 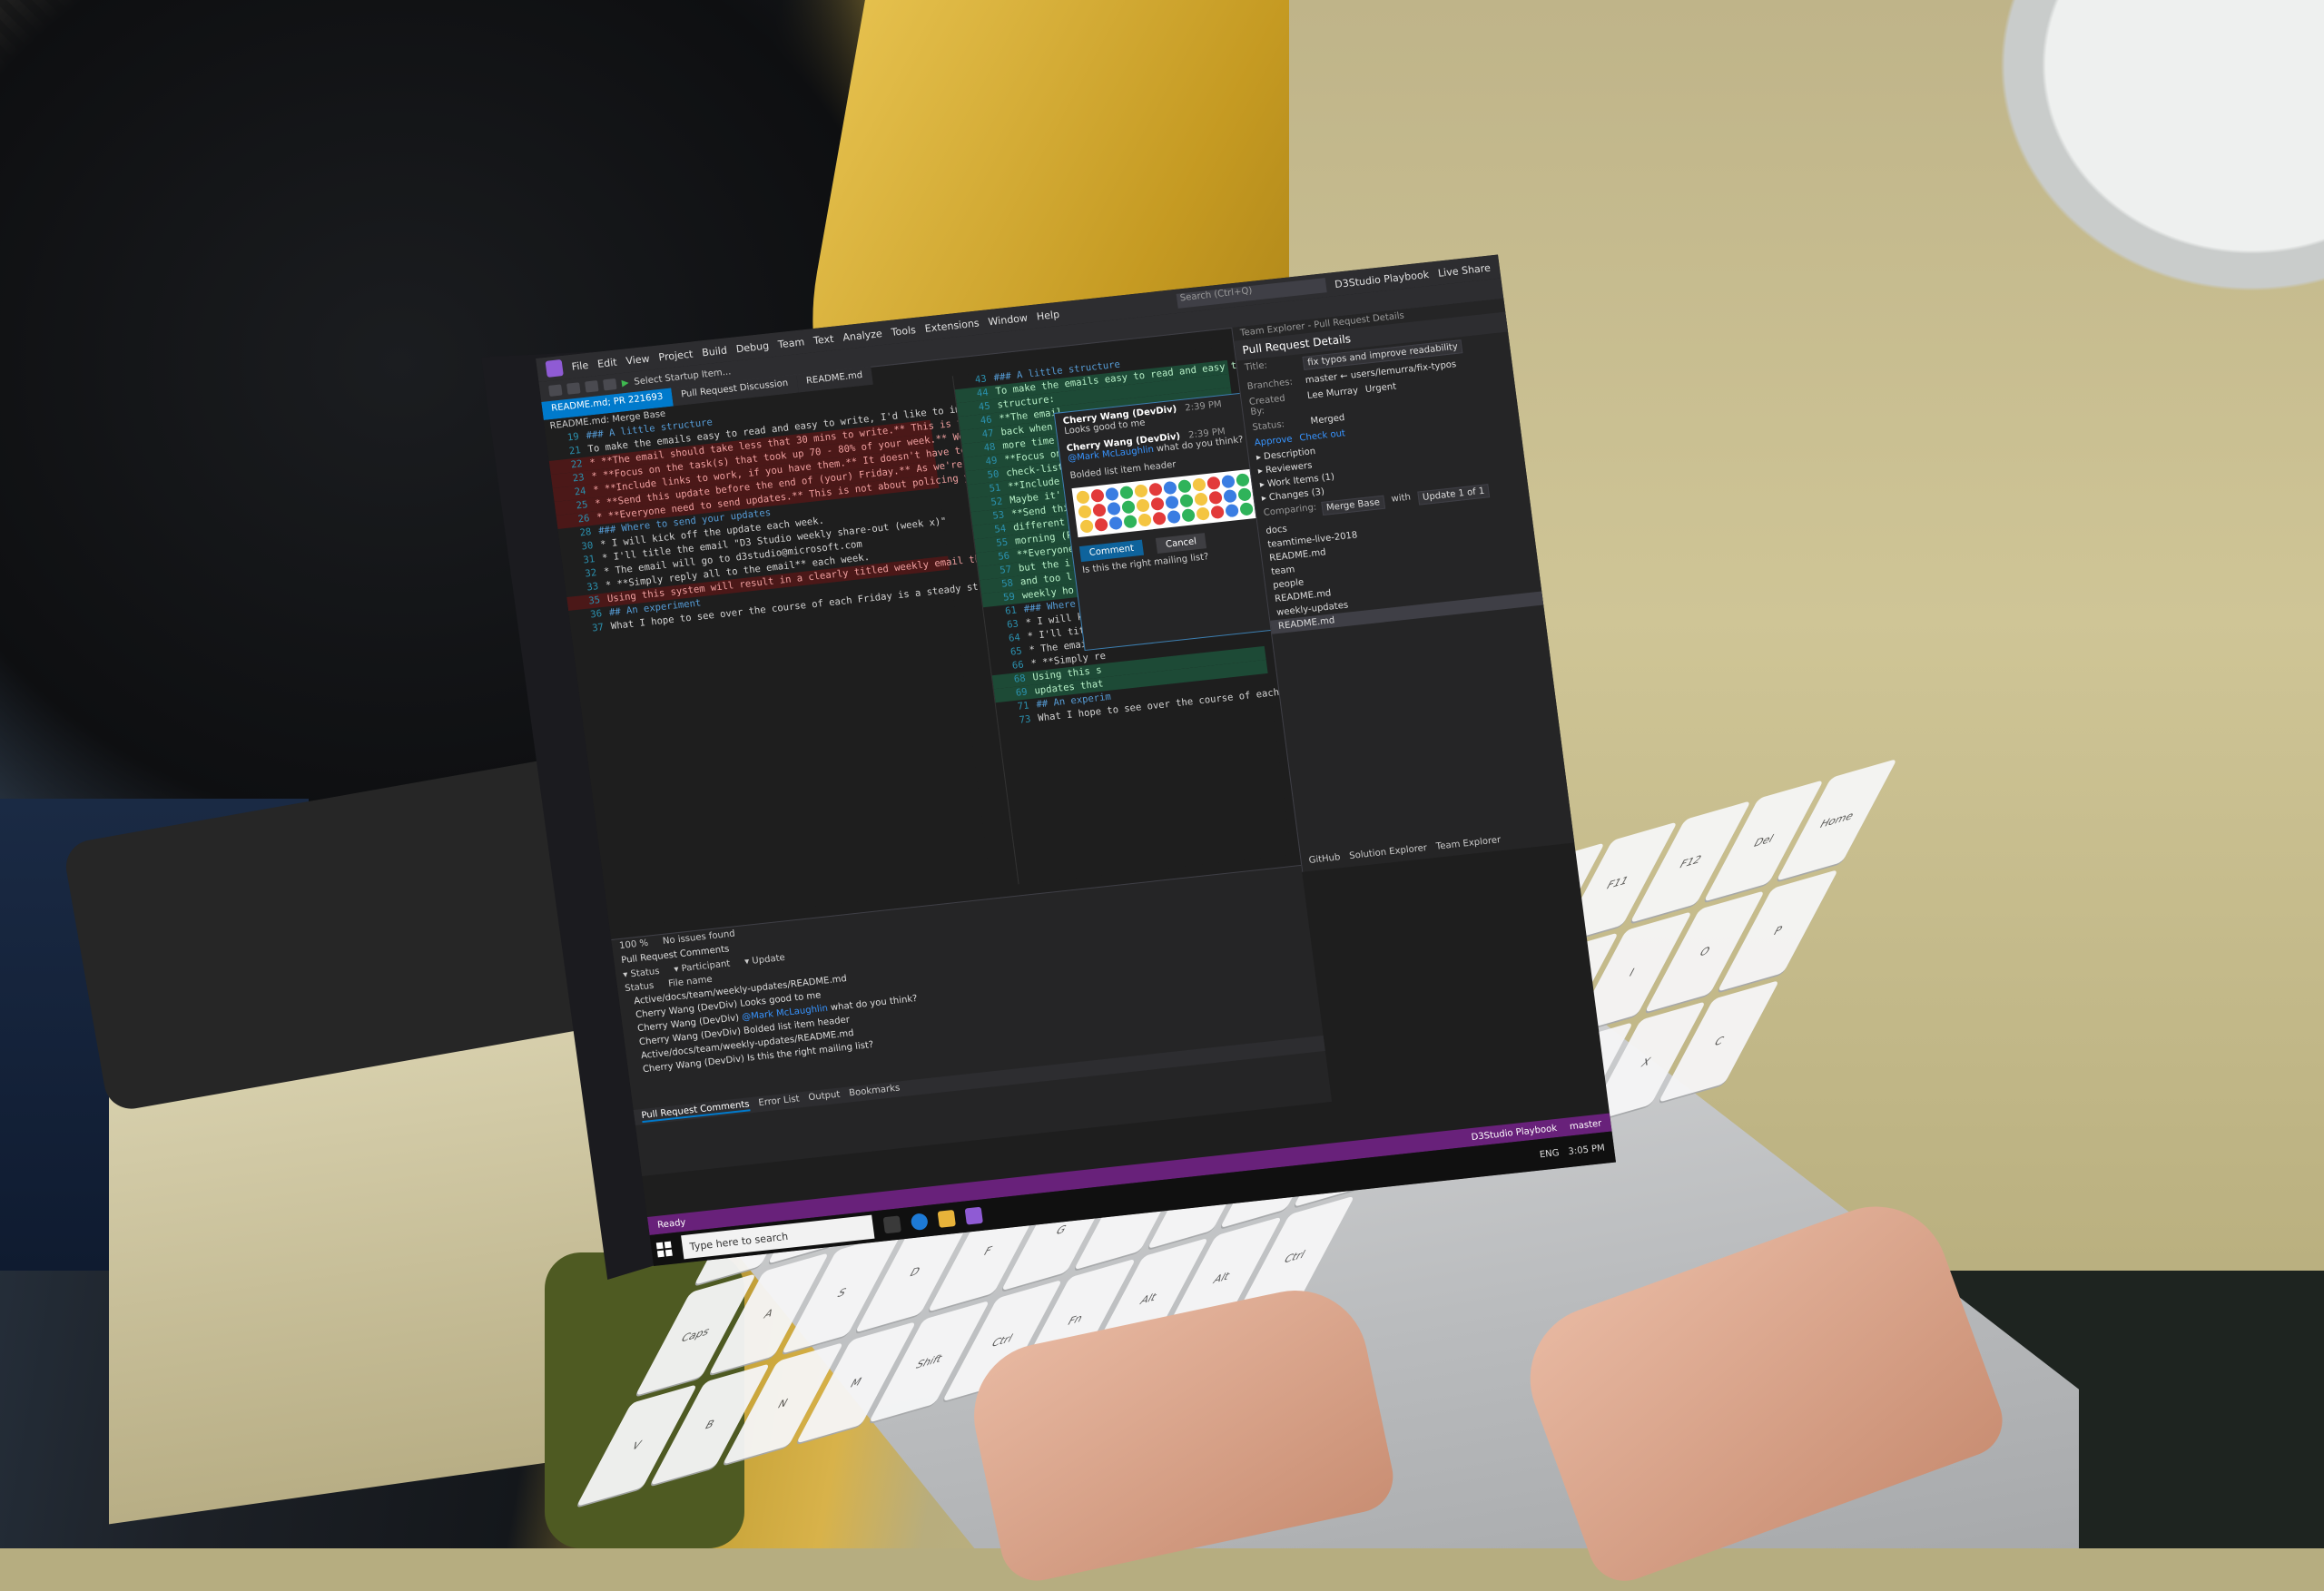 What do you see at coordinates (875, 1092) in the screenshot?
I see `tab-bookmarks: Bookmarks` at bounding box center [875, 1092].